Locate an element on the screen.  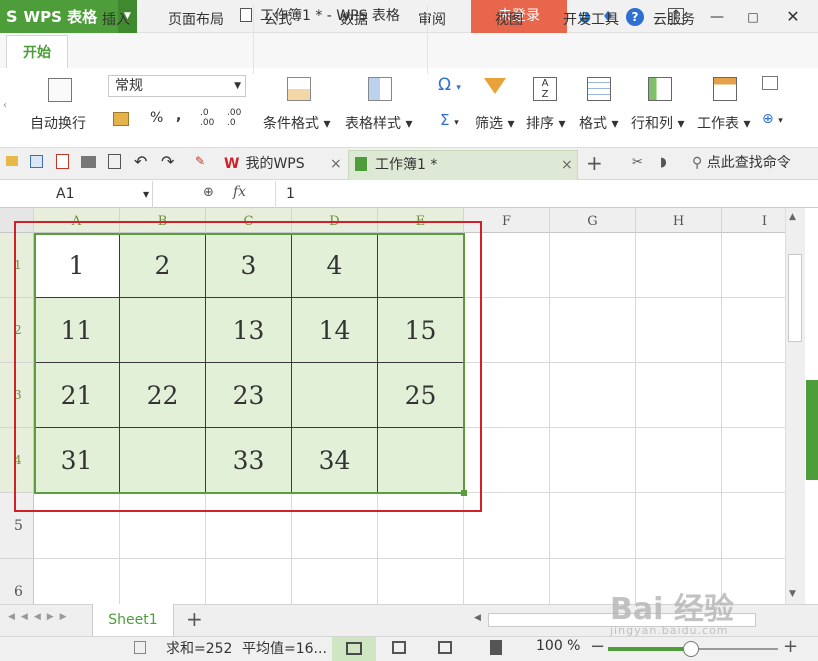
tab-cloud: 云服务 is located at coordinates (674, 17).